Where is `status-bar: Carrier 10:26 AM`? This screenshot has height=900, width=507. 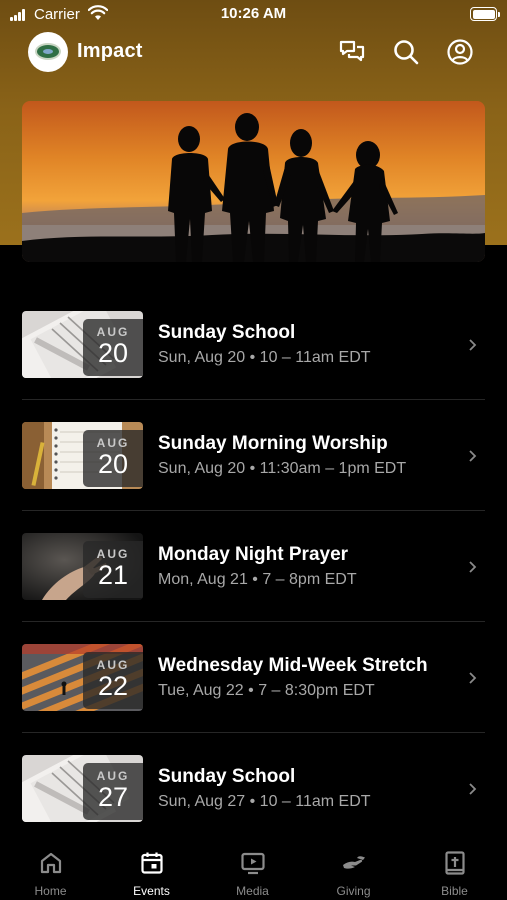
status-bar: Carrier 10:26 AM is located at coordinates (253, 15).